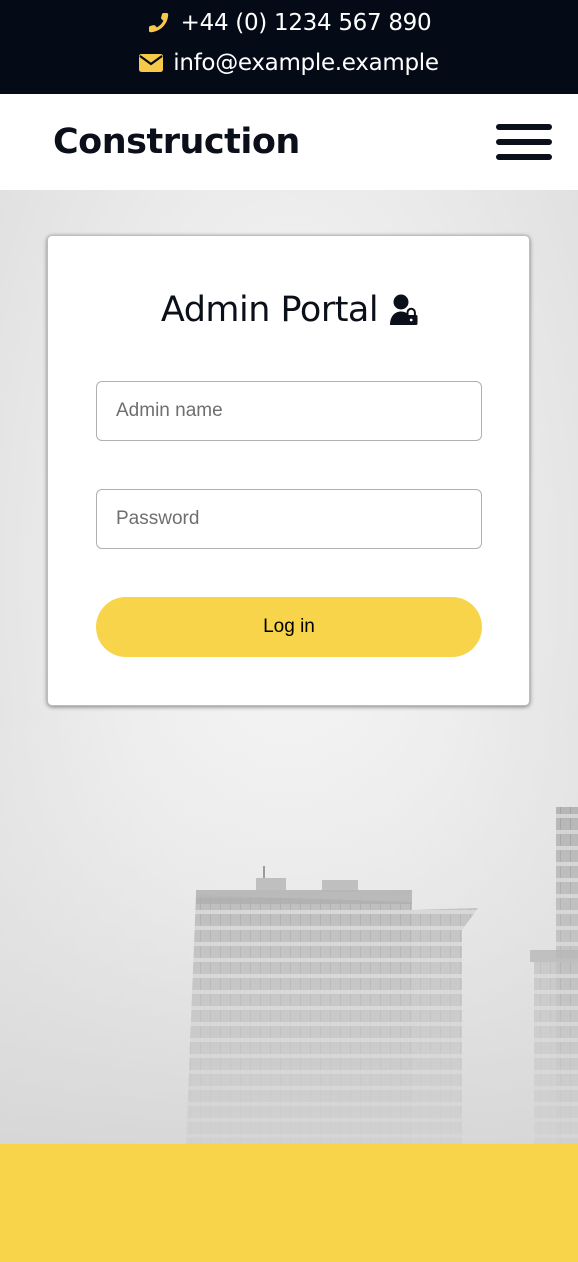  I want to click on hamburger-menu-icon, so click(524, 143).